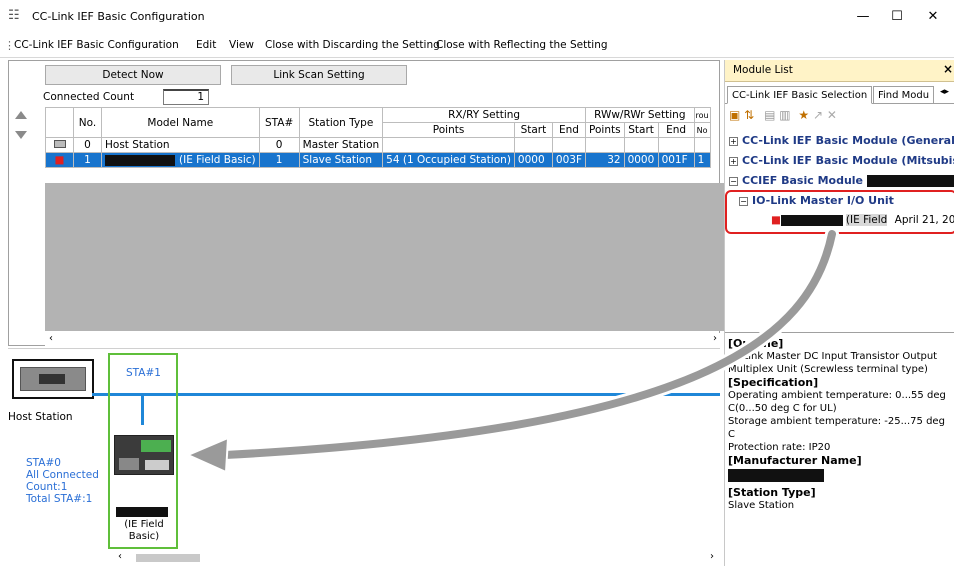 Image resolution: width=954 pixels, height=574 pixels. I want to click on arrow-head-icon, so click(207, 455).